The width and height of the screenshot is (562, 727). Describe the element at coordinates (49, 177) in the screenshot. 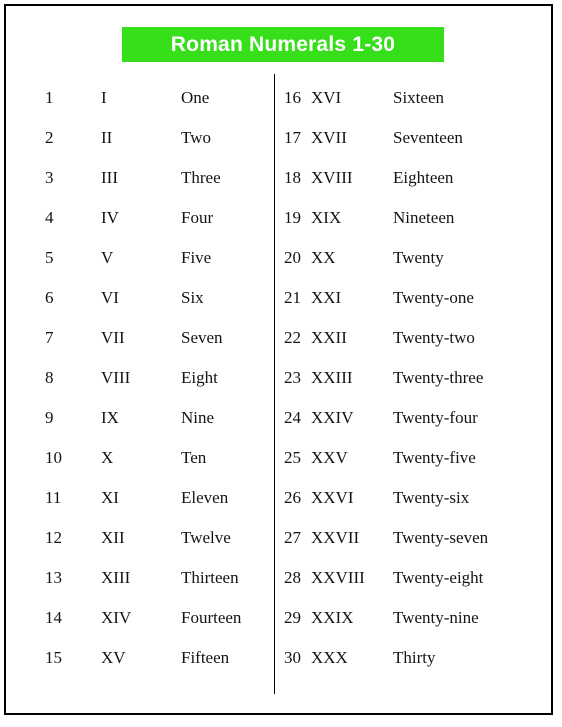

I see `arabic-number-cell: 3` at that location.